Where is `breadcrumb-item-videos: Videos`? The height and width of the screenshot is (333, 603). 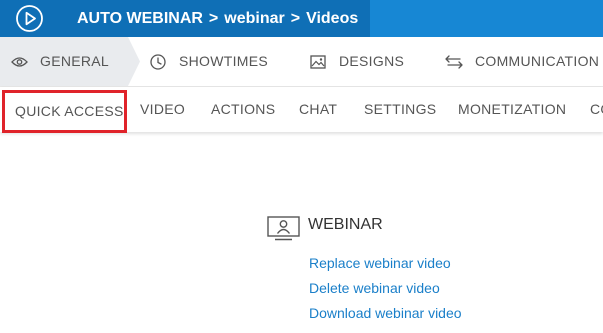
breadcrumb-item-videos: Videos is located at coordinates (332, 18).